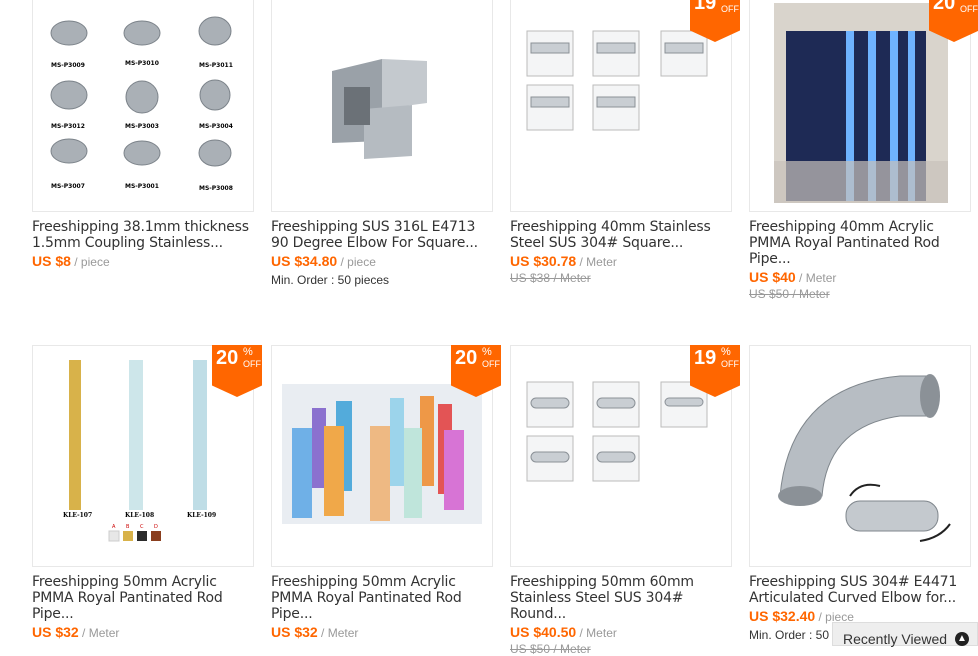  What do you see at coordinates (142, 527) in the screenshot?
I see `swatch-label: C` at bounding box center [142, 527].